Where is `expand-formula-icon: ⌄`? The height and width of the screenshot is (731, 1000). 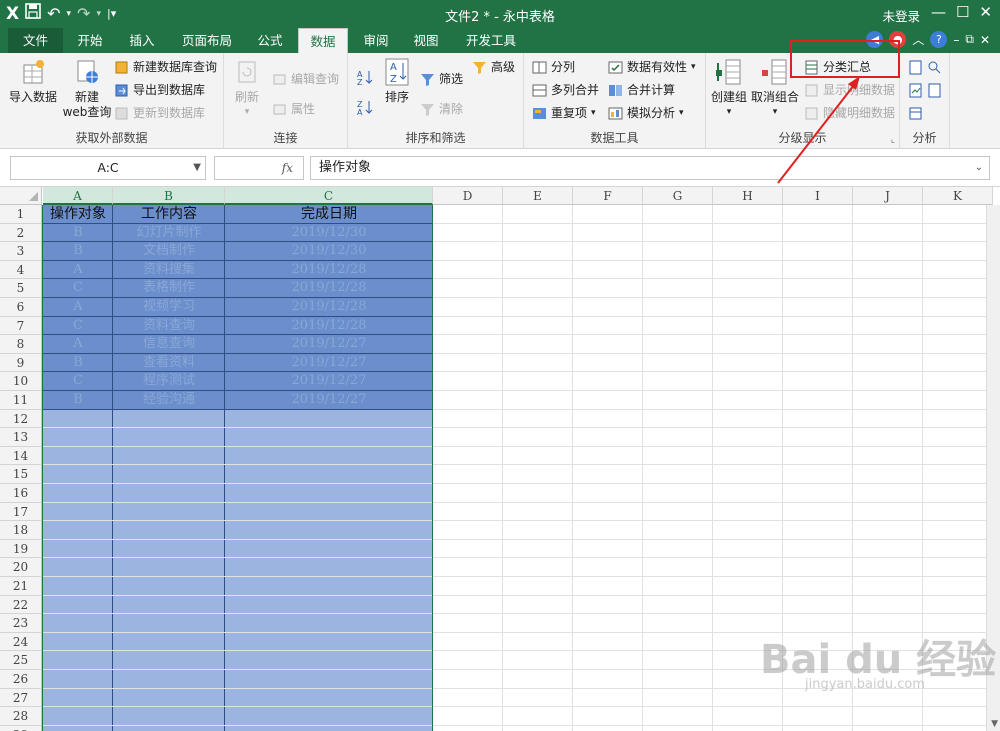
expand-formula-icon: ⌄ is located at coordinates (979, 168).